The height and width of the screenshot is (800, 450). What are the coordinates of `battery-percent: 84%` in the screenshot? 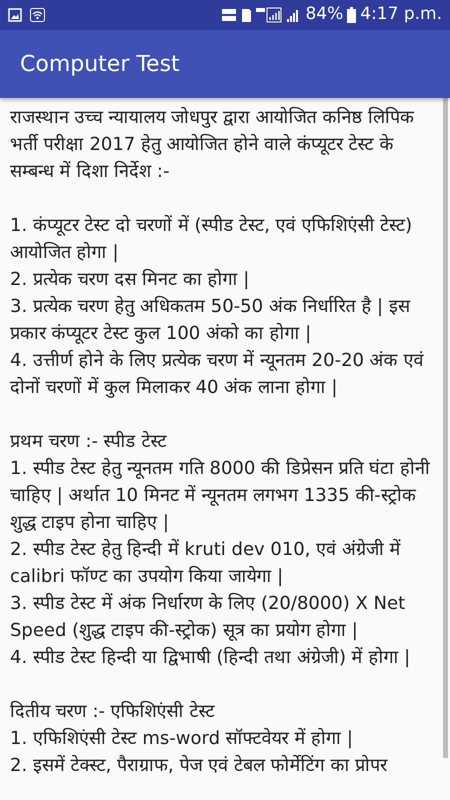 It's located at (324, 14).